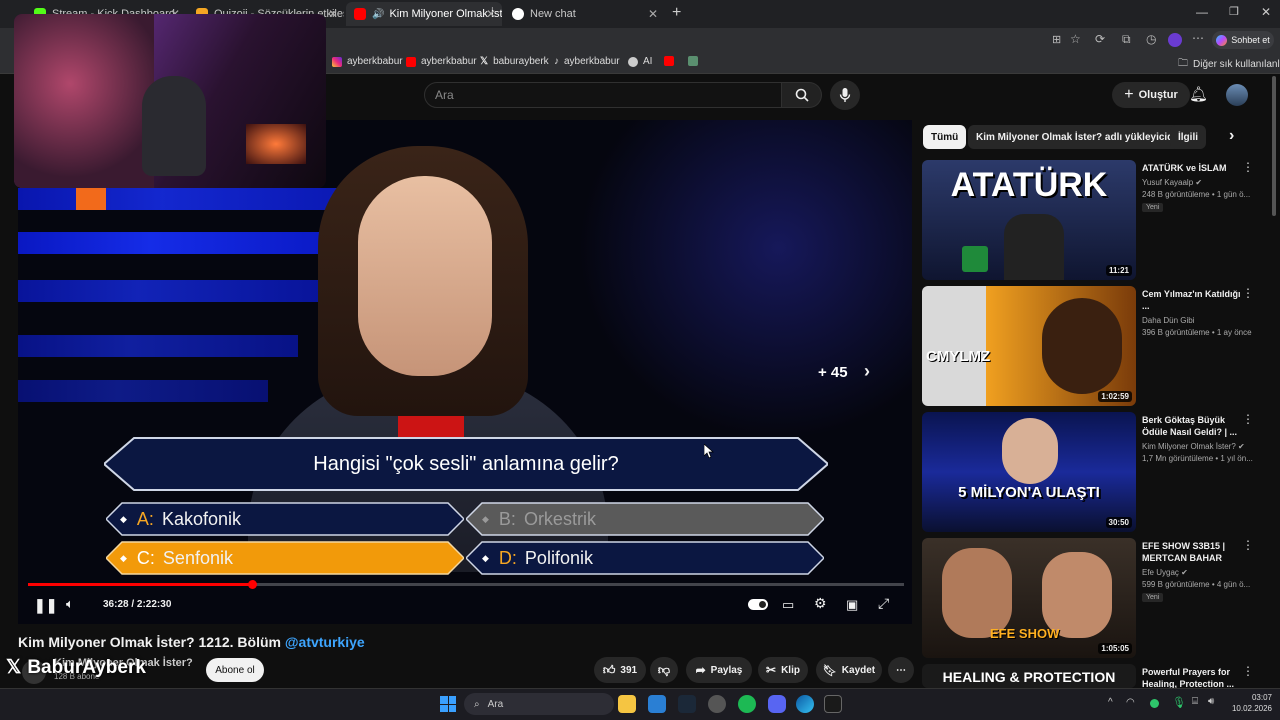 The width and height of the screenshot is (1280, 720). What do you see at coordinates (833, 372) in the screenshot?
I see `skip-forward-label: + 45` at bounding box center [833, 372].